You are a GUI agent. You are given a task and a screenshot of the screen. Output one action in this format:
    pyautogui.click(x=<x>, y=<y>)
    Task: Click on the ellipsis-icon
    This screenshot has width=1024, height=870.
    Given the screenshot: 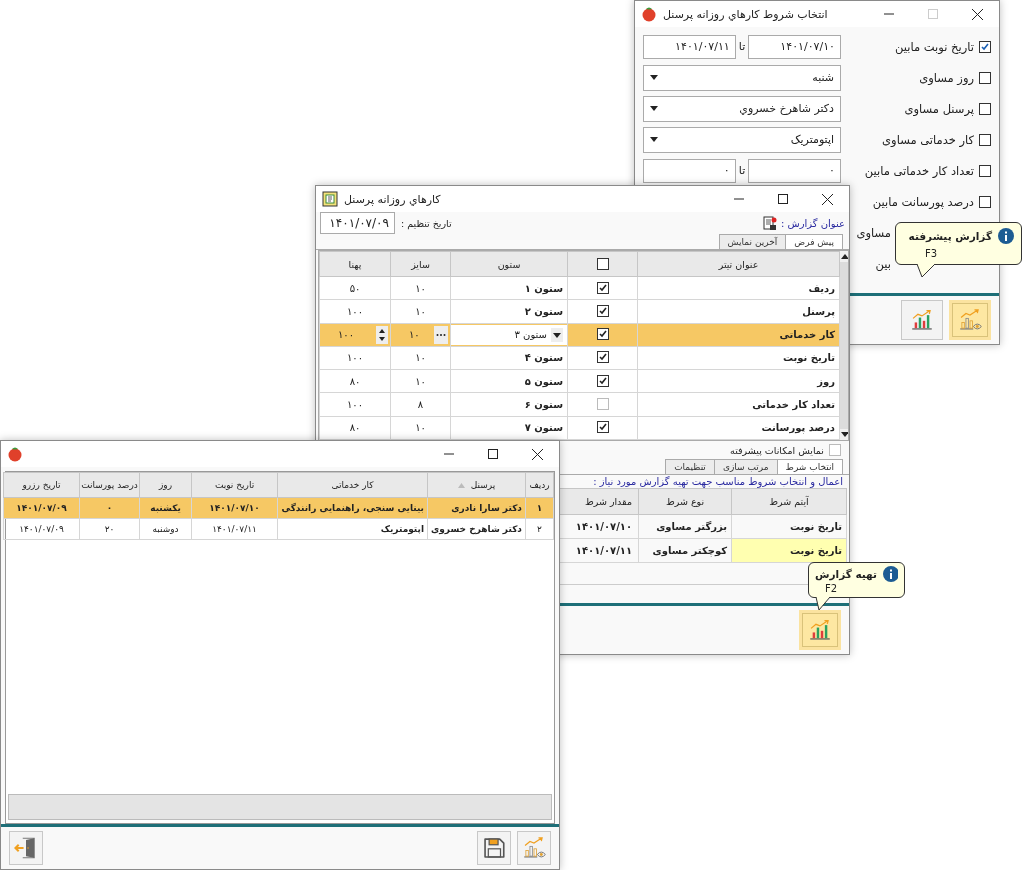 What is the action you would take?
    pyautogui.click(x=441, y=334)
    